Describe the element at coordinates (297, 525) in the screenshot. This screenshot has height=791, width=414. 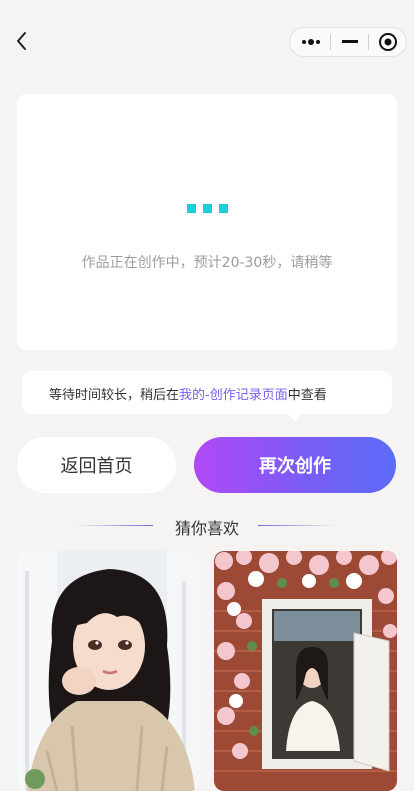
I see `section-divider-right` at that location.